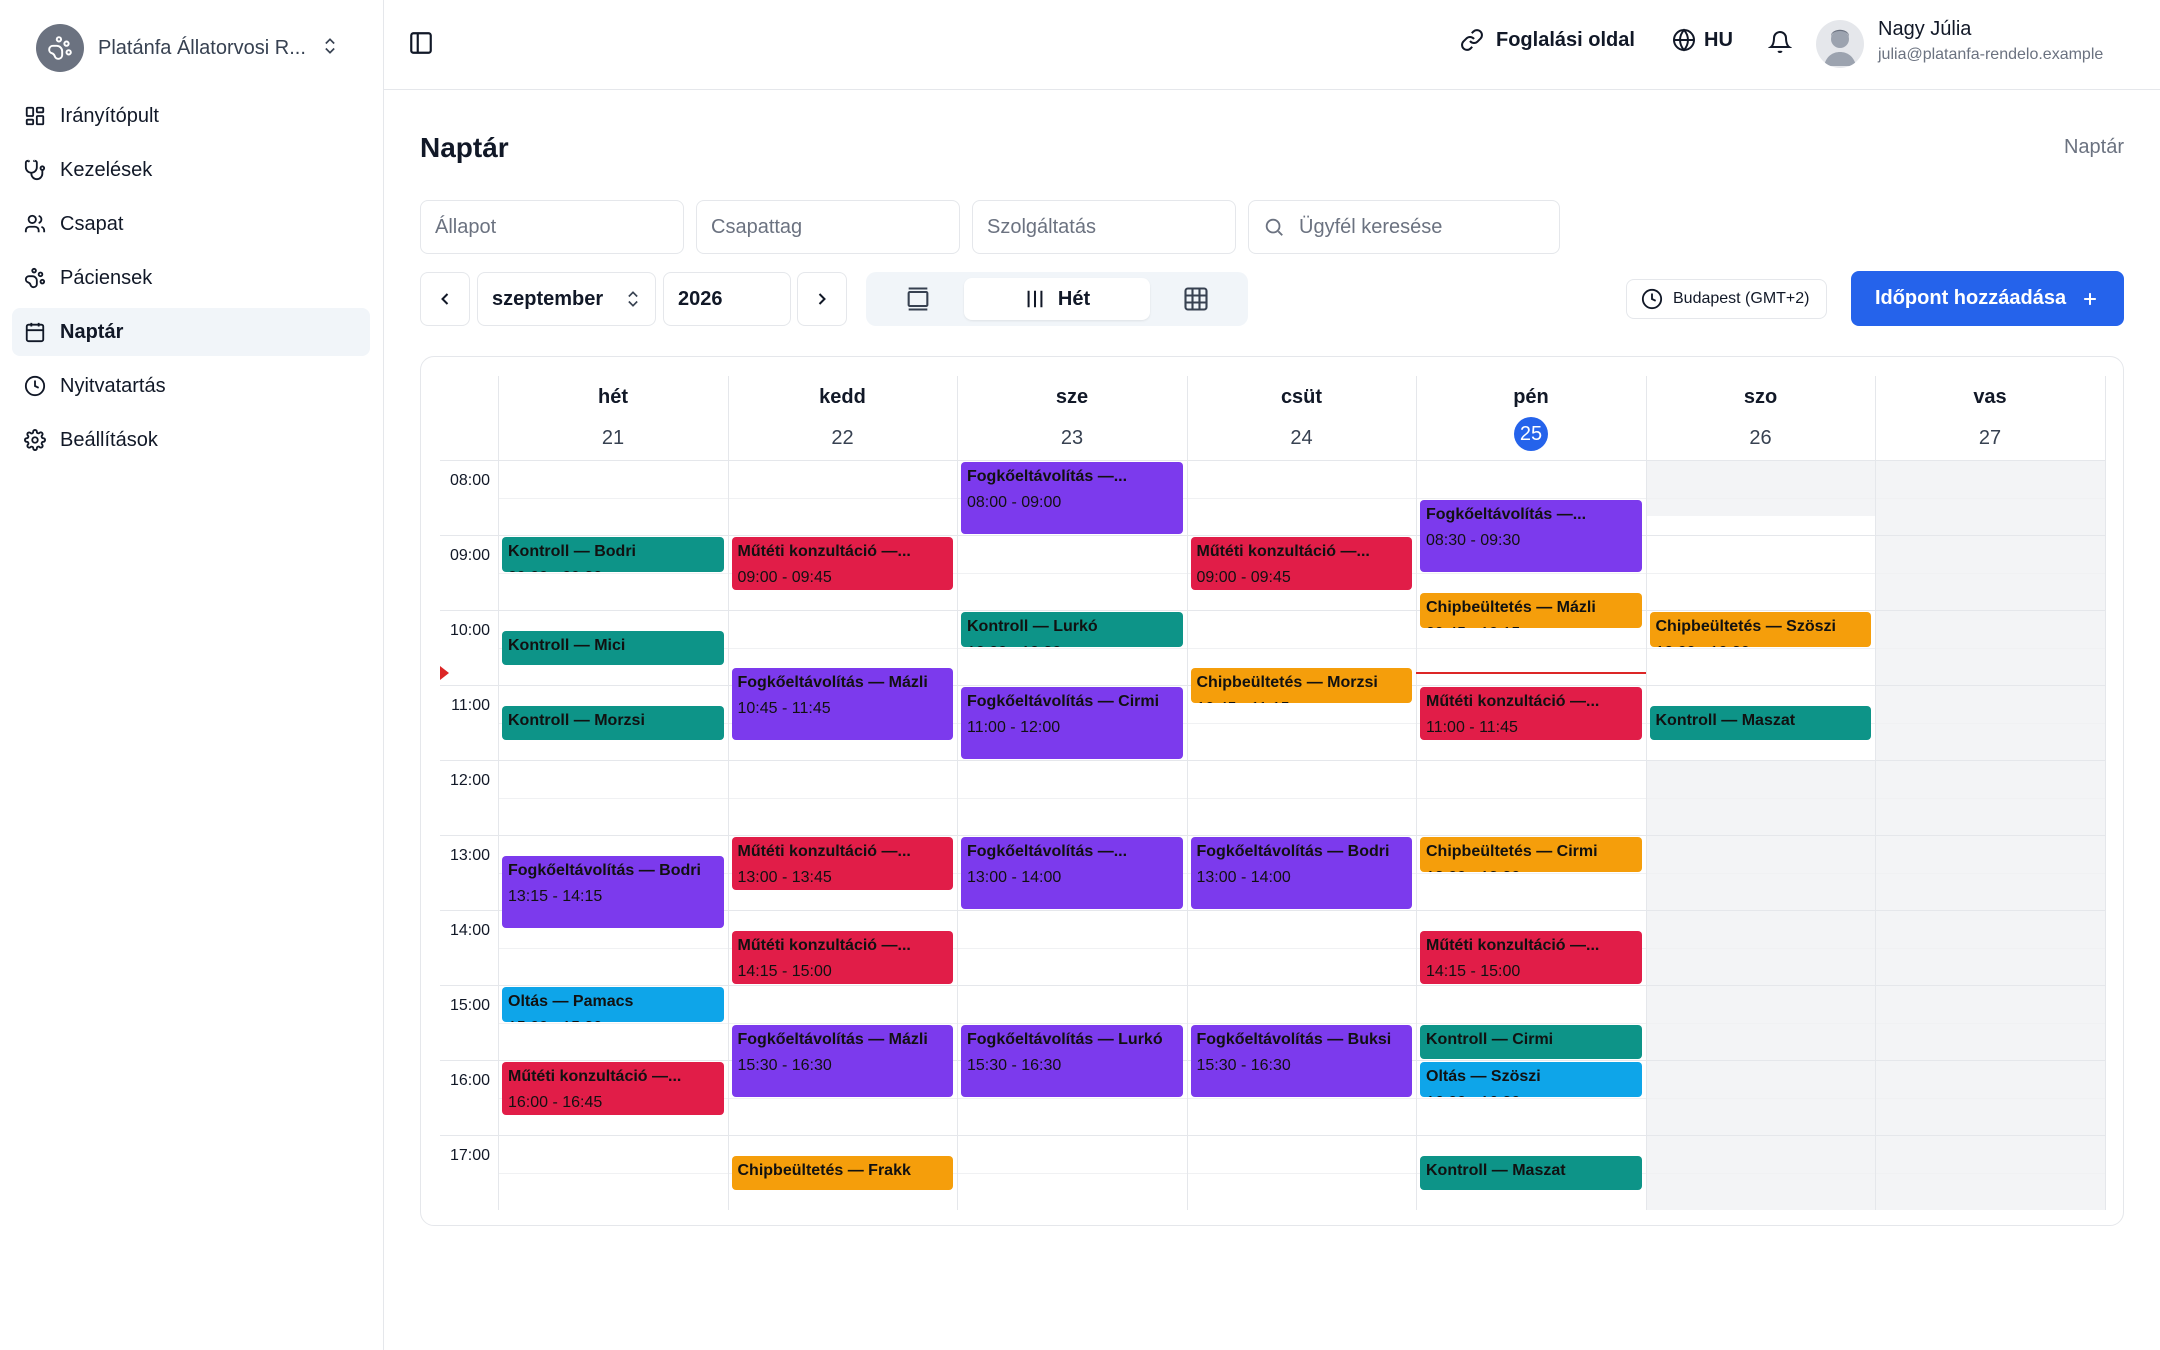  I want to click on month-select: szeptember, so click(566, 299).